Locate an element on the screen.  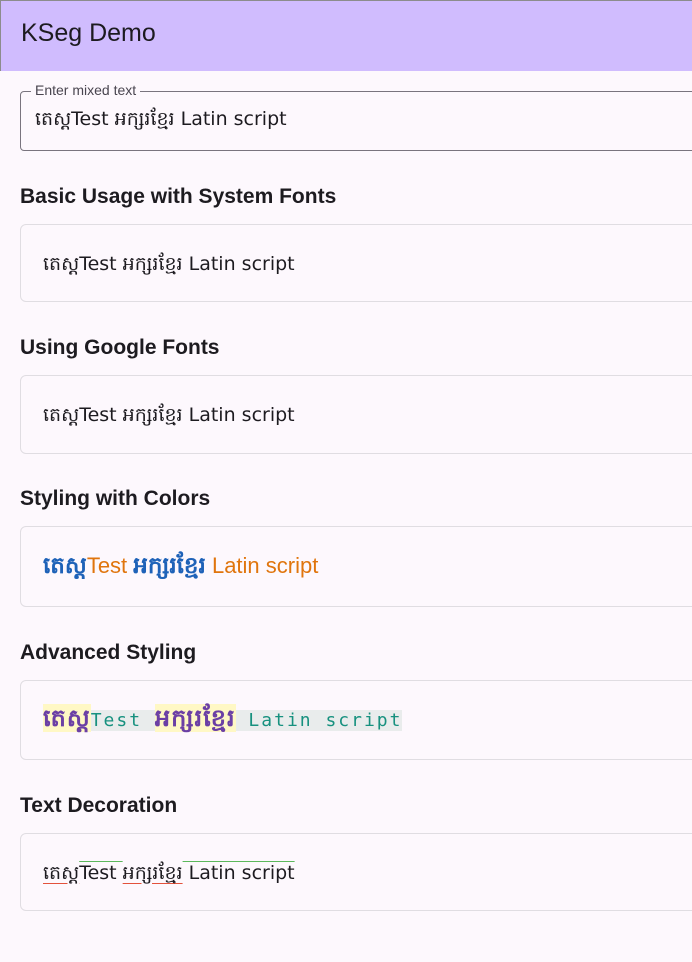
advanced-styling-card: តេស្តTest អក្សរខ្មែរ Latin script is located at coordinates (356, 720).